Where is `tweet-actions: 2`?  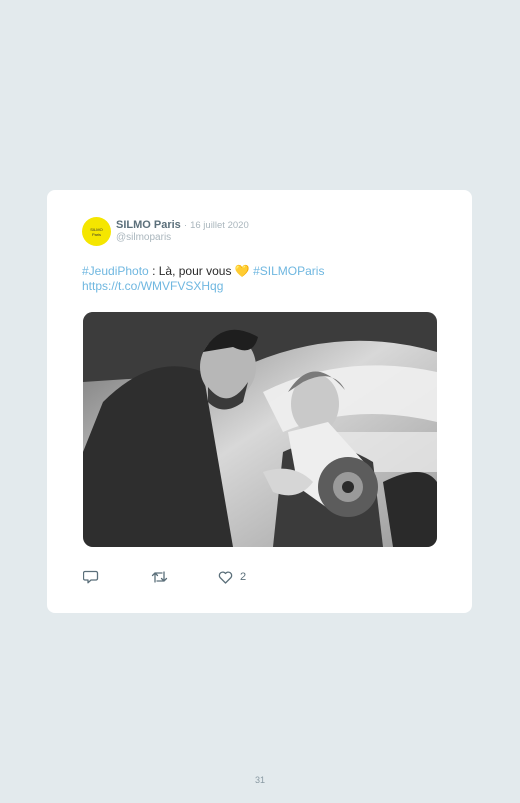
tweet-actions: 2 is located at coordinates (164, 577).